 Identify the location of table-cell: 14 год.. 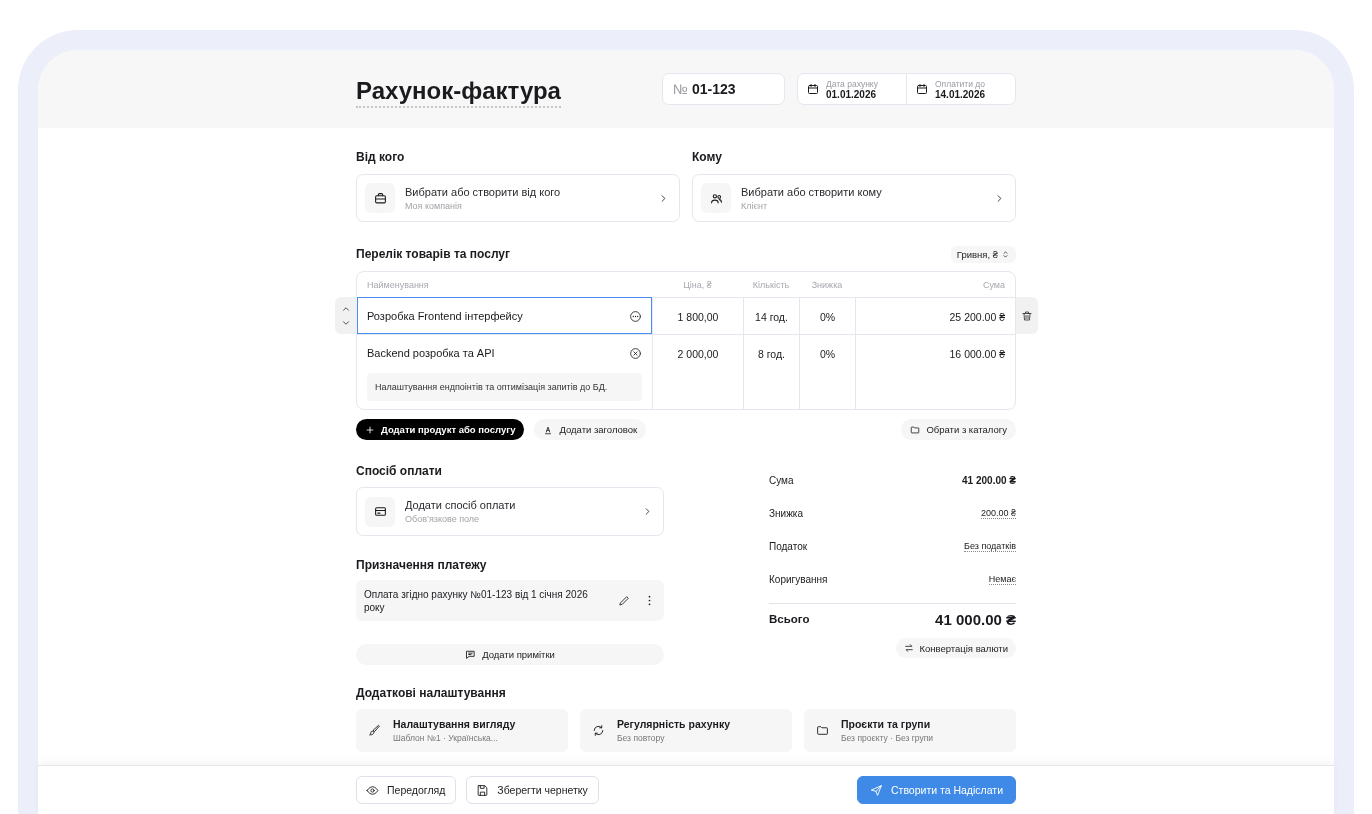
(771, 315).